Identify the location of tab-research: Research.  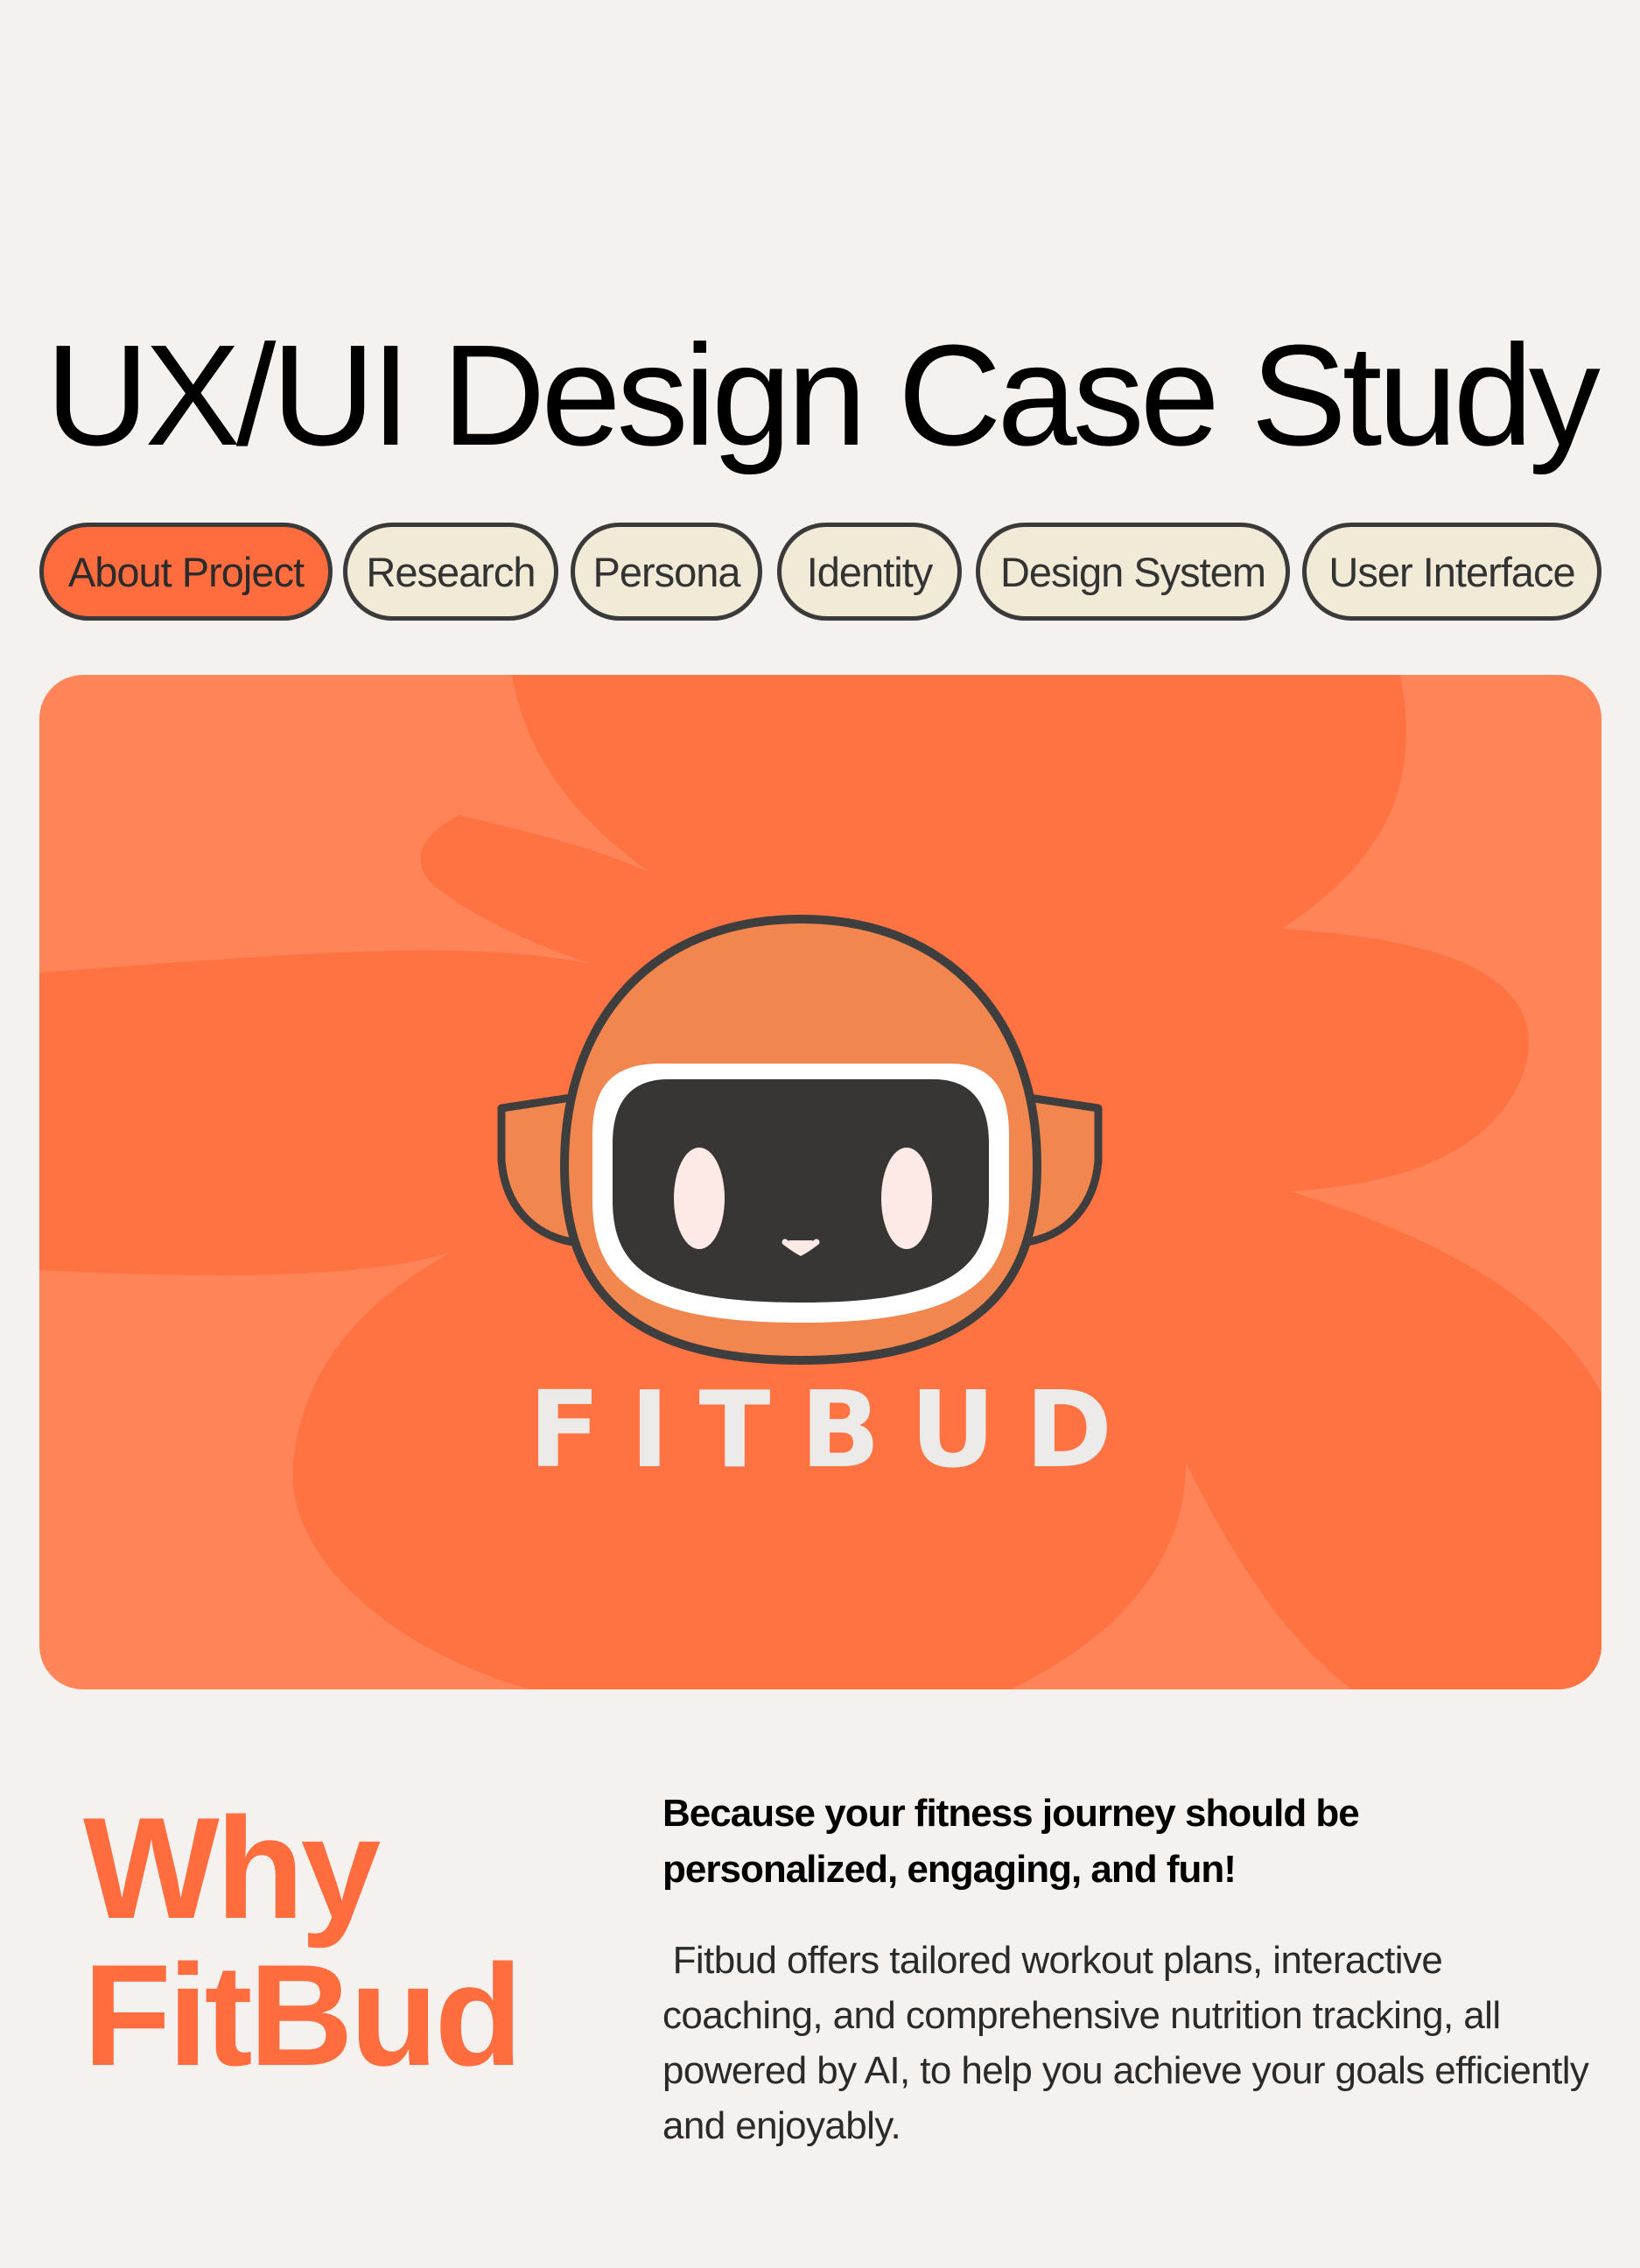
(450, 572).